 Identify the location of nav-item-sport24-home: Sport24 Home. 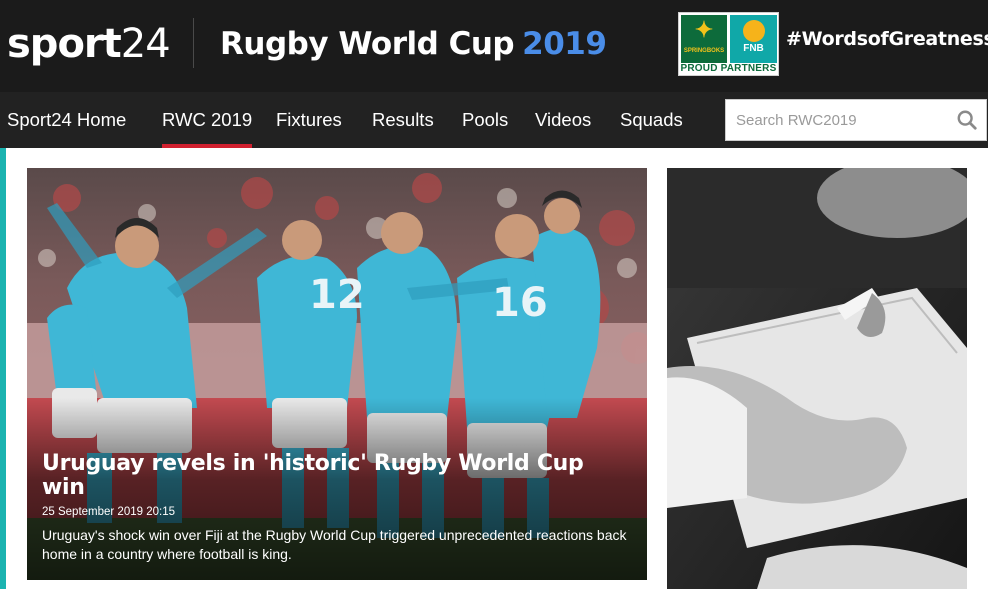
(66, 120).